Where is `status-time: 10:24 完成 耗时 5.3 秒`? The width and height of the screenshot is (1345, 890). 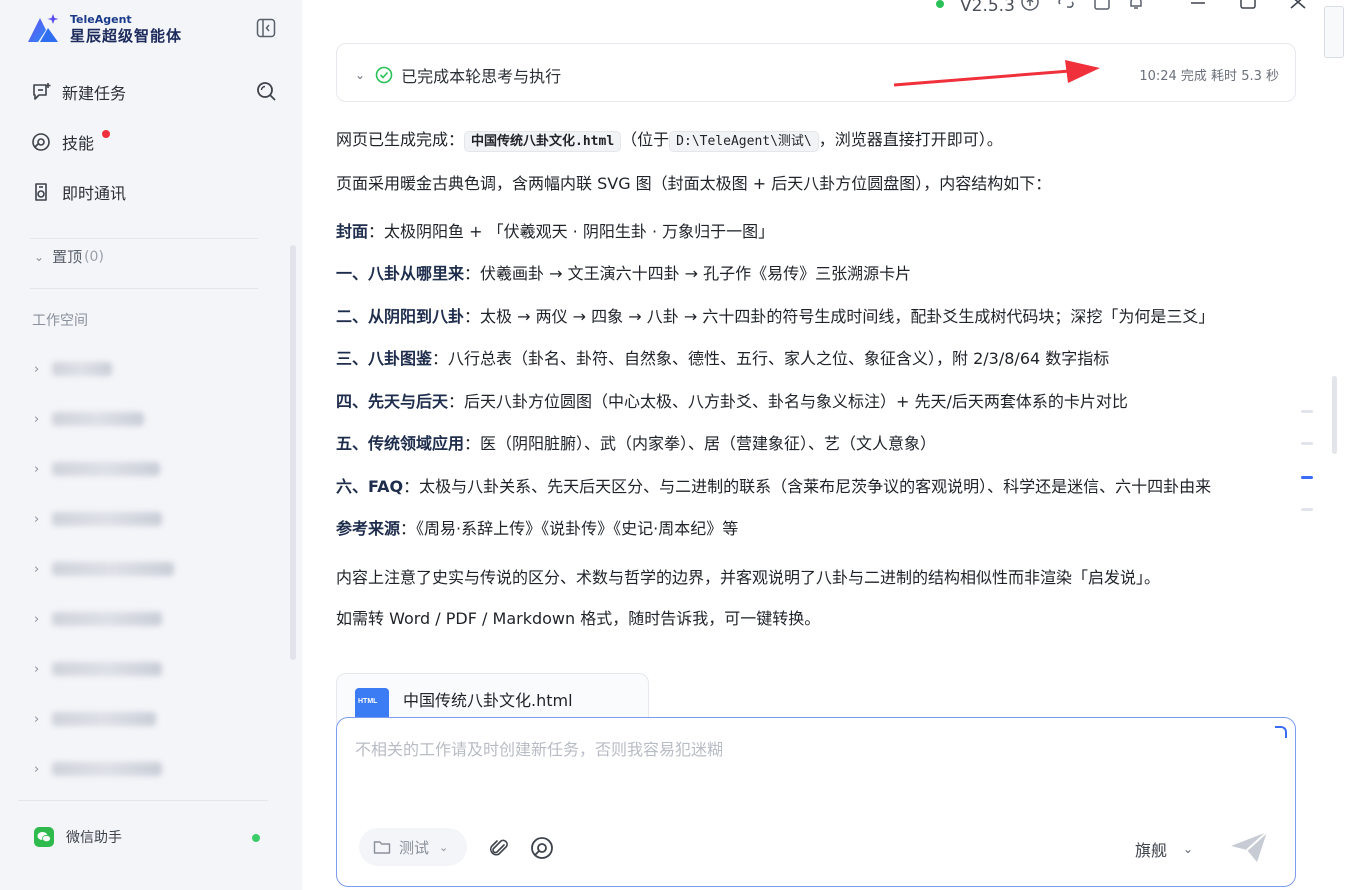 status-time: 10:24 完成 耗时 5.3 秒 is located at coordinates (1209, 76).